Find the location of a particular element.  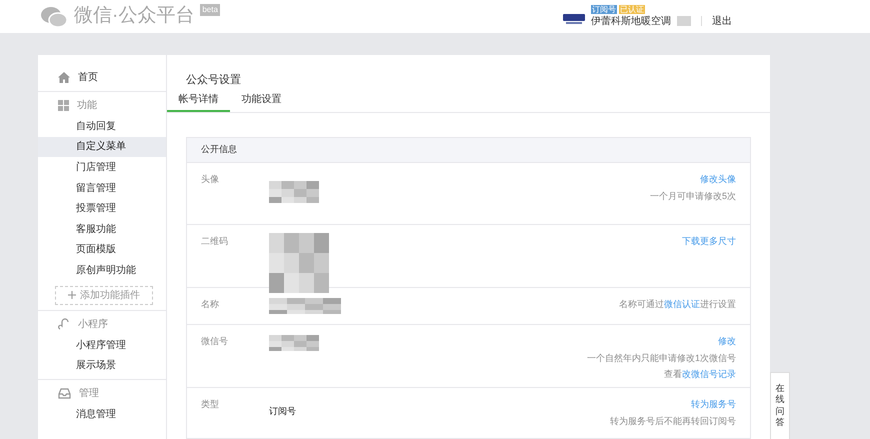

curve-icon is located at coordinates (64, 324).